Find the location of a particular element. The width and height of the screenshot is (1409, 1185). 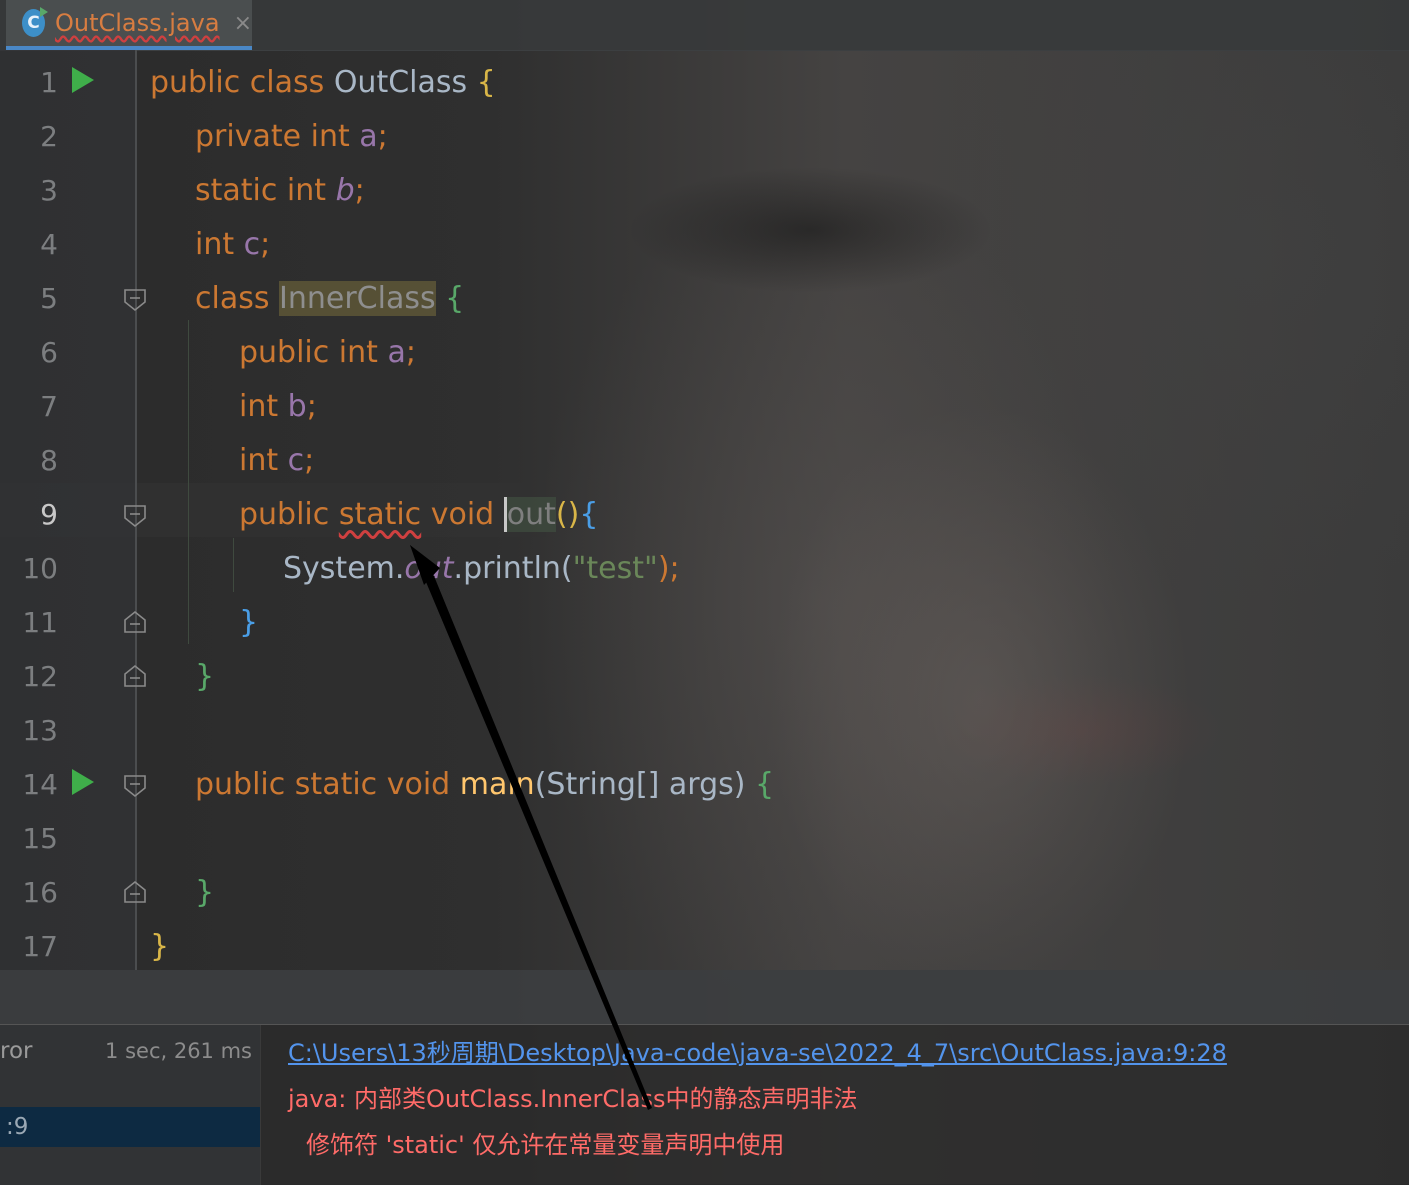

line-number: 15 is located at coordinates (40, 838).